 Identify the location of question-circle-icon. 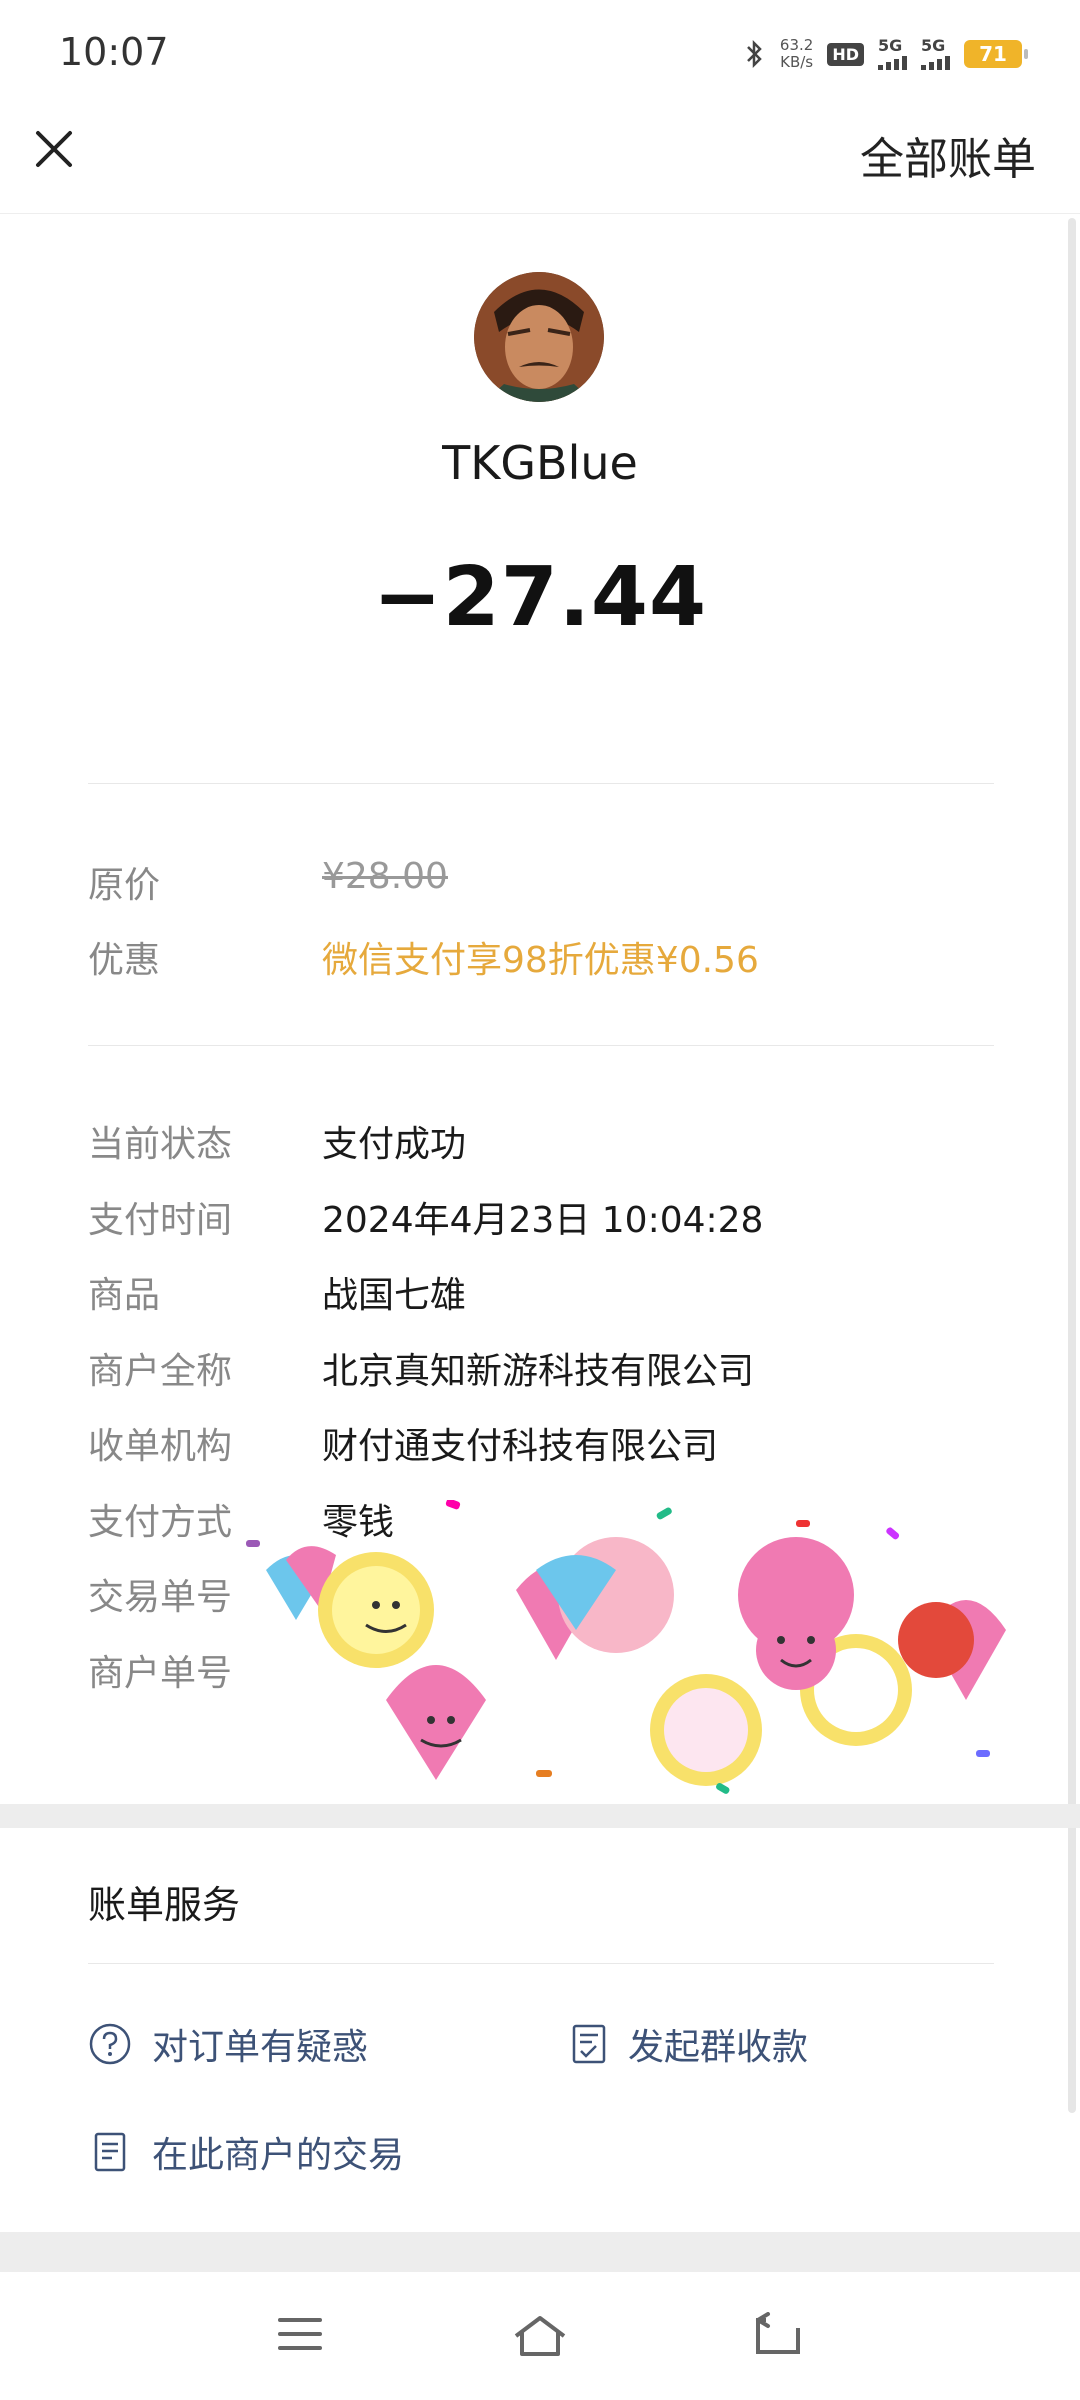
(110, 2044).